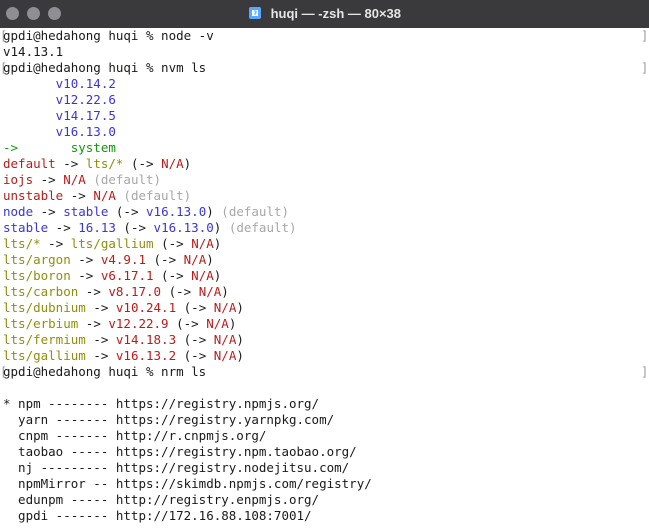 This screenshot has height=528, width=649. What do you see at coordinates (37, 259) in the screenshot?
I see `terminal-text-segment: lts/argon` at bounding box center [37, 259].